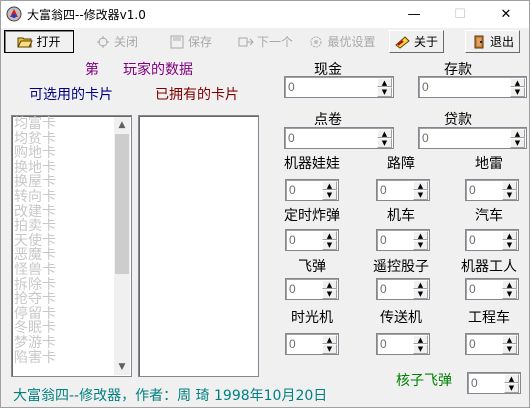 The width and height of the screenshot is (530, 408). I want to click on scroll-thumb, so click(122, 204).